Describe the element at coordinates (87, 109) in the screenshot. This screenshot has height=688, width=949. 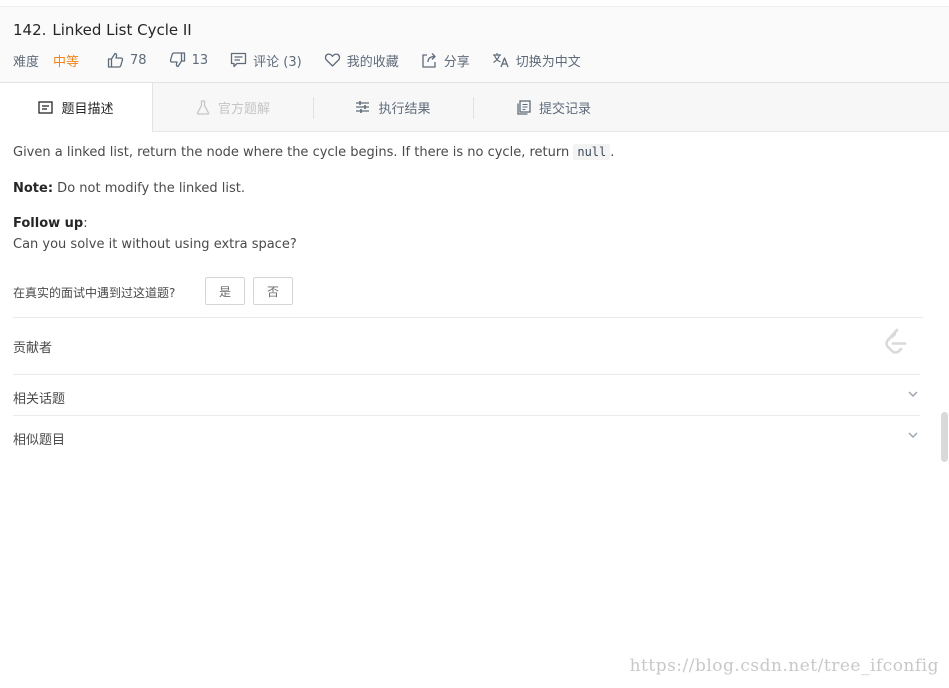
I see `tab-description-label: 题目描述` at that location.